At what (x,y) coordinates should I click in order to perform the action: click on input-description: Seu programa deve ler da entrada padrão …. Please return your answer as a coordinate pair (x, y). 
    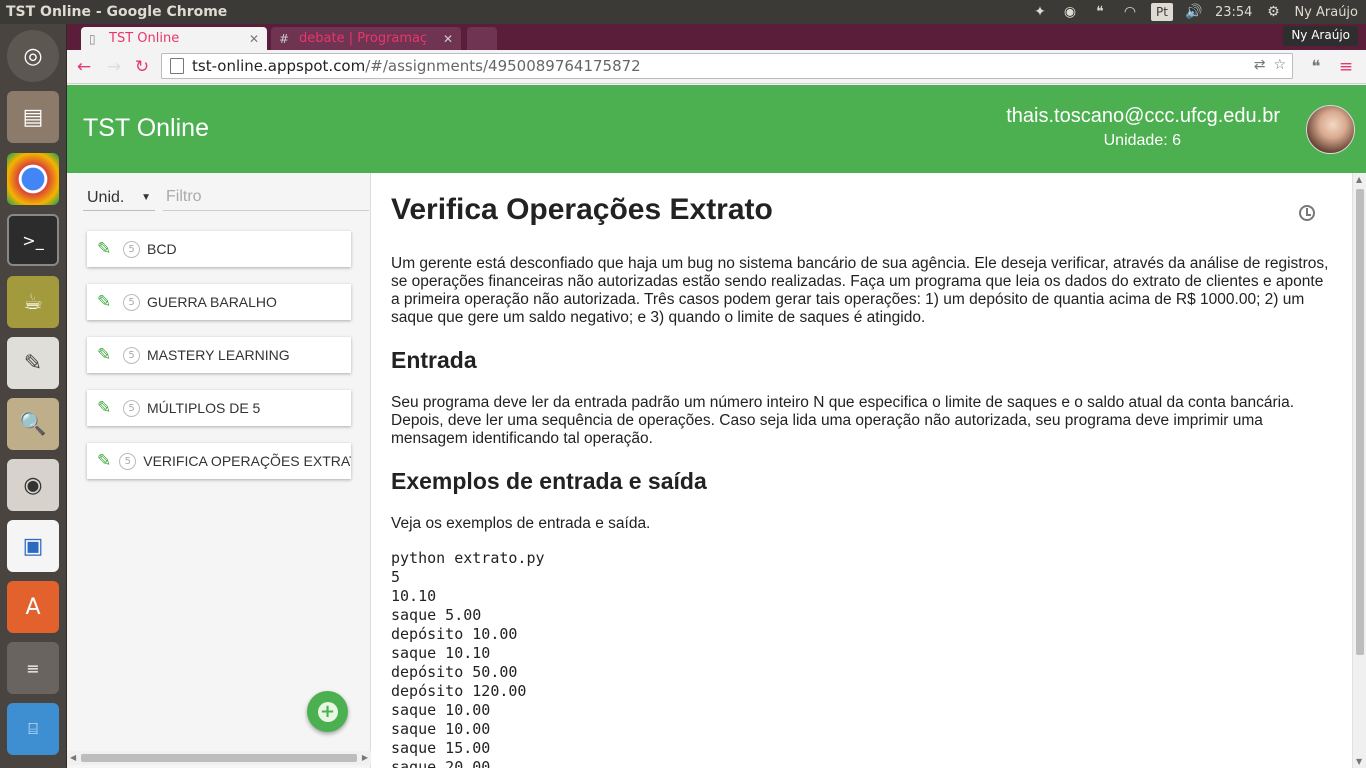
    Looking at the image, I should click on (842, 420).